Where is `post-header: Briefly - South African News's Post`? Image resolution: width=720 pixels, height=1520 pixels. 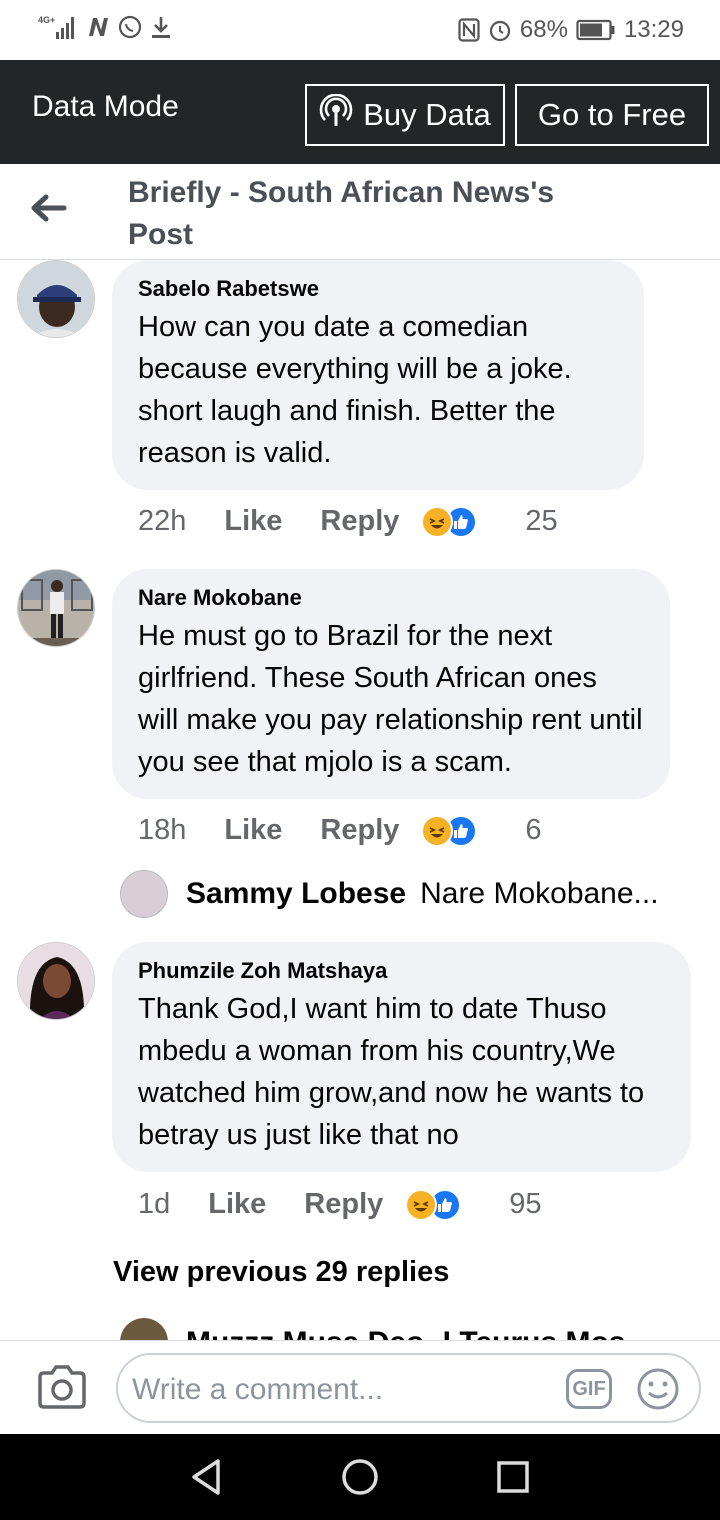 post-header: Briefly - South African News's Post is located at coordinates (360, 212).